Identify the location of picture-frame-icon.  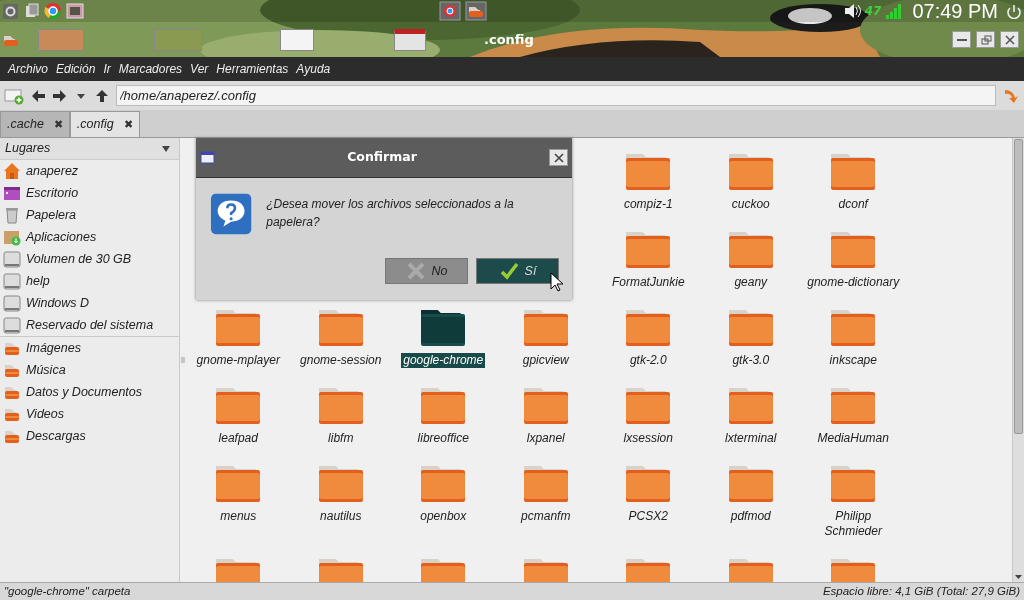
(75, 11).